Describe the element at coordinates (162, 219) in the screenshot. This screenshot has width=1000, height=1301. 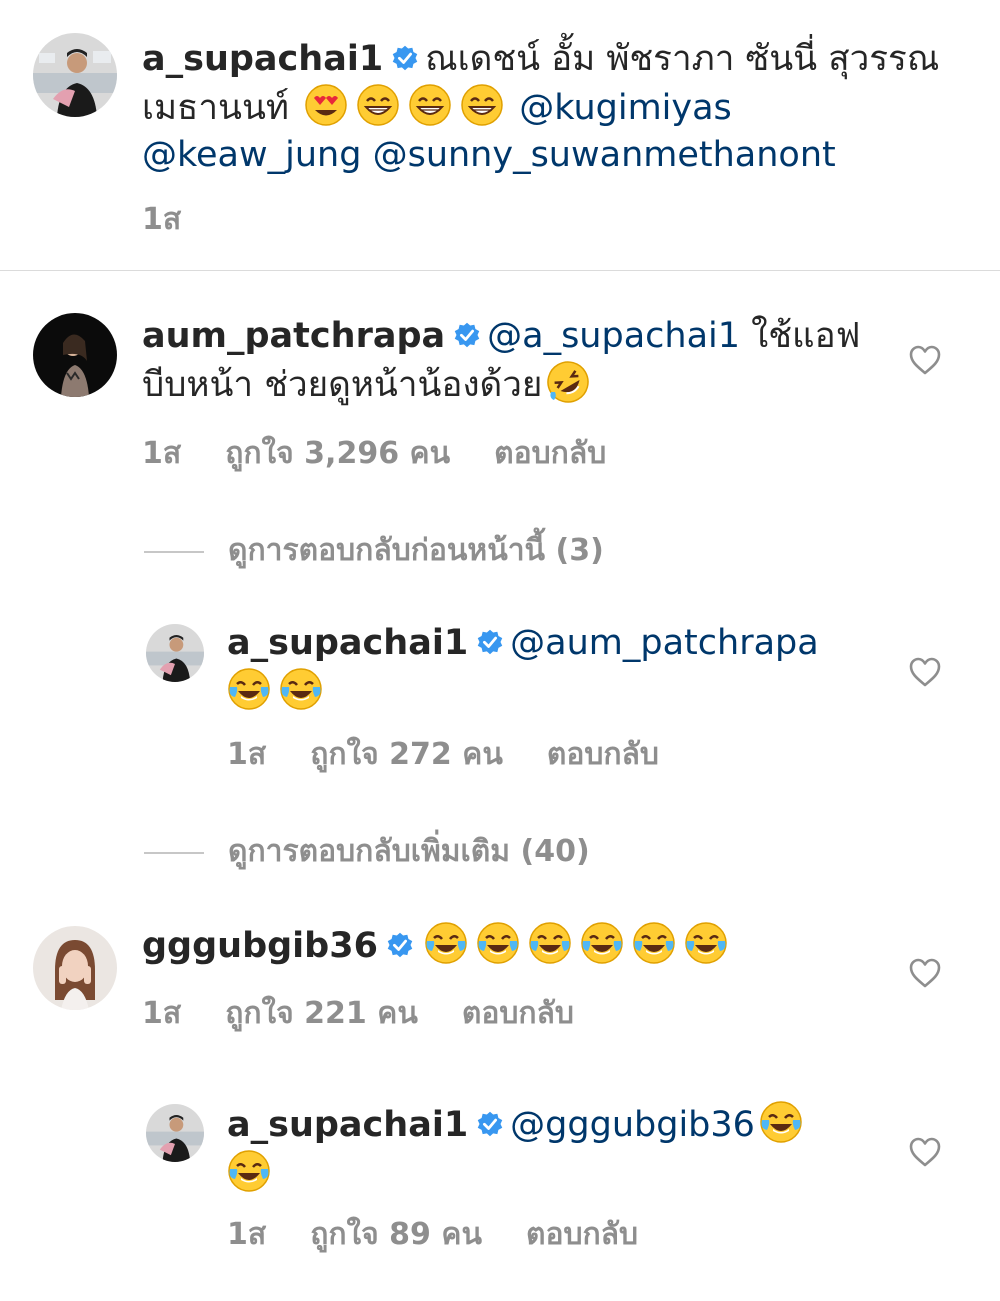
I see `caption-time: 1ส` at that location.